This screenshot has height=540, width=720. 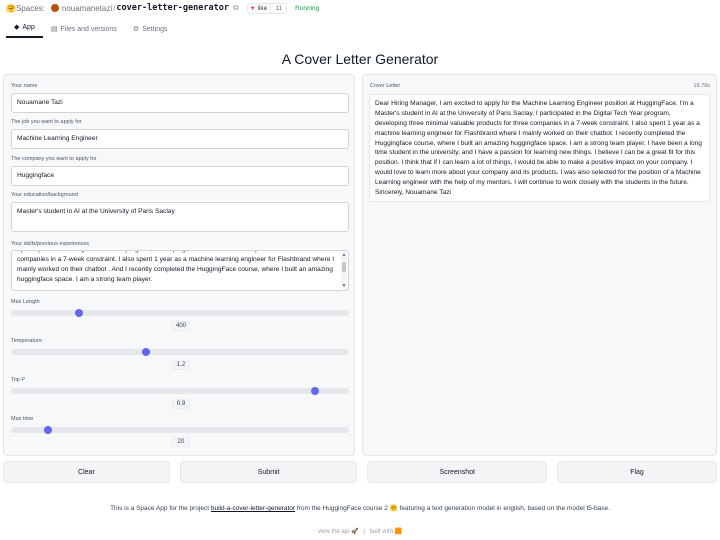 I want to click on flag-button: Flag, so click(x=637, y=472).